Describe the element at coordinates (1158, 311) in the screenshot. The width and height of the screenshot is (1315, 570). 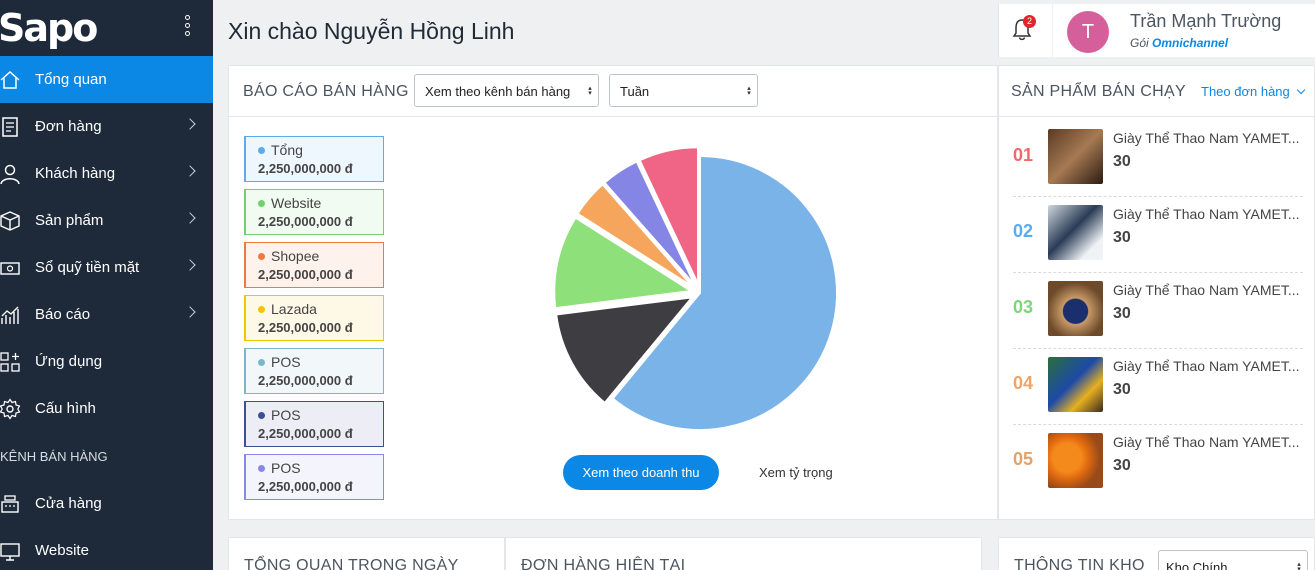
I see `list-item: 03 Giày Thể Thao Nam YAMET... 30` at that location.